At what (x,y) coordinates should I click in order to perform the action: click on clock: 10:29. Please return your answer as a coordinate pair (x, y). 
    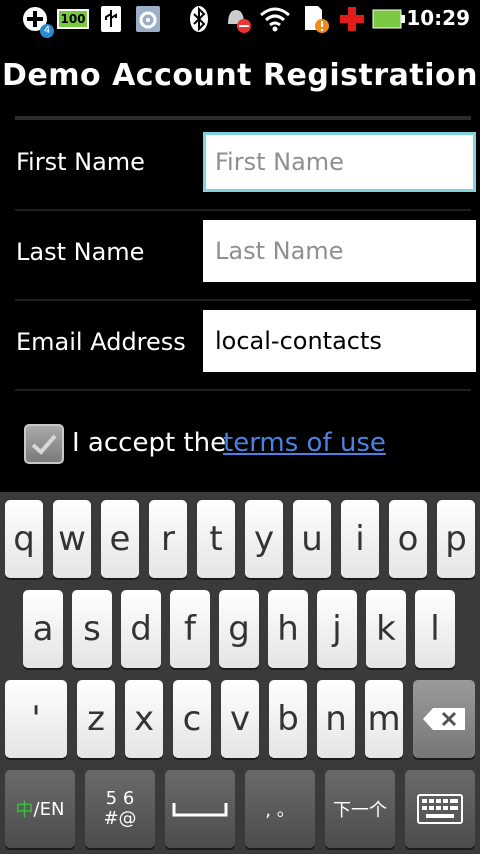
    Looking at the image, I should click on (438, 18).